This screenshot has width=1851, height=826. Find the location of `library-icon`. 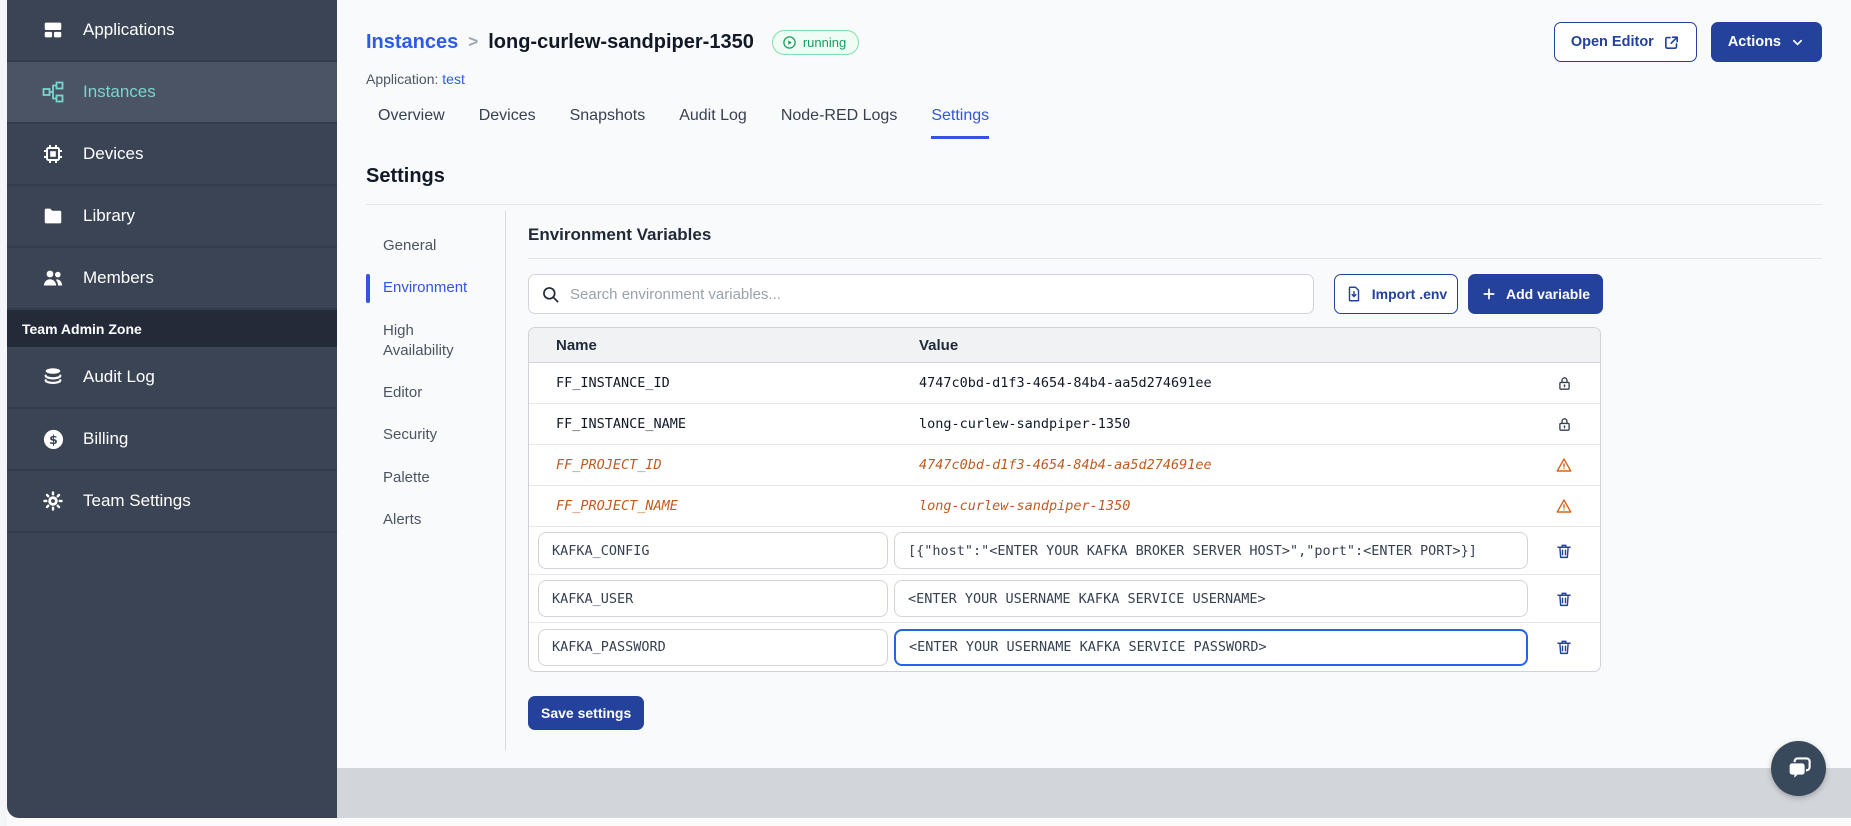

library-icon is located at coordinates (53, 216).